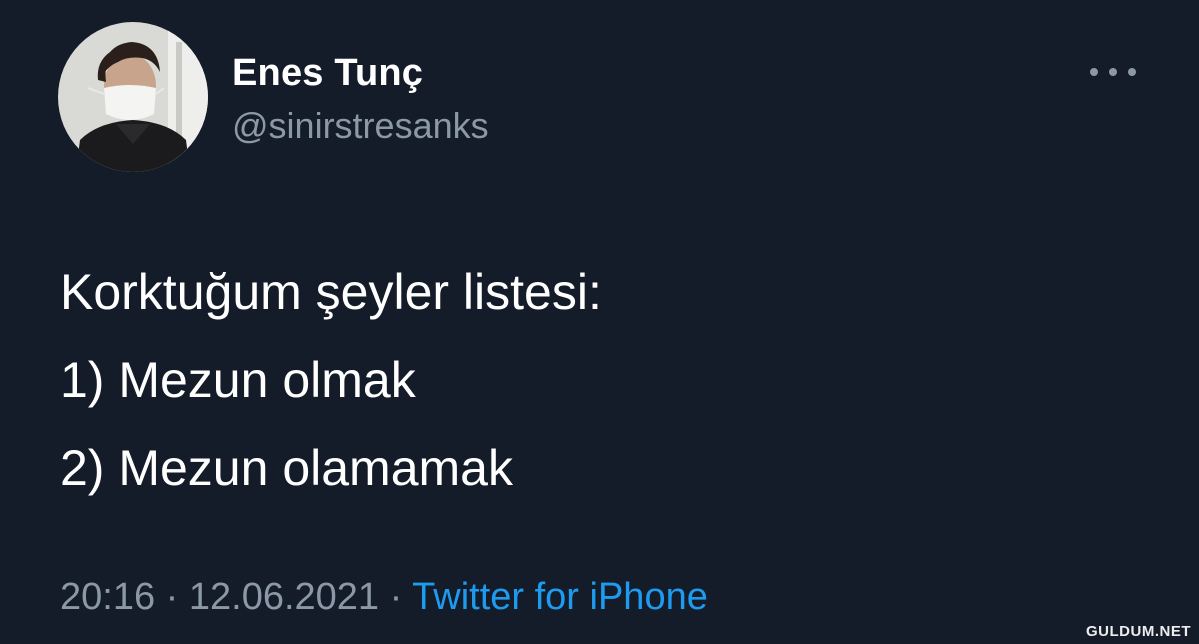  Describe the element at coordinates (238, 380) in the screenshot. I see `tweet-line: 1) Mezun olmak` at that location.